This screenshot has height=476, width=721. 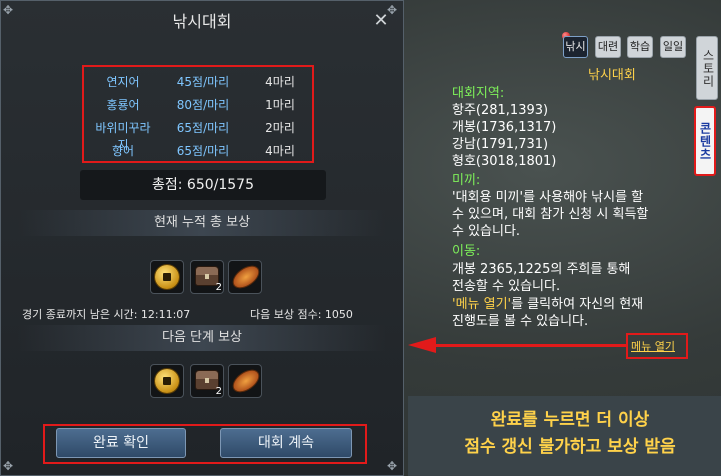 I want to click on current-reward-header: 현재 누적 총 보상, so click(x=202, y=223).